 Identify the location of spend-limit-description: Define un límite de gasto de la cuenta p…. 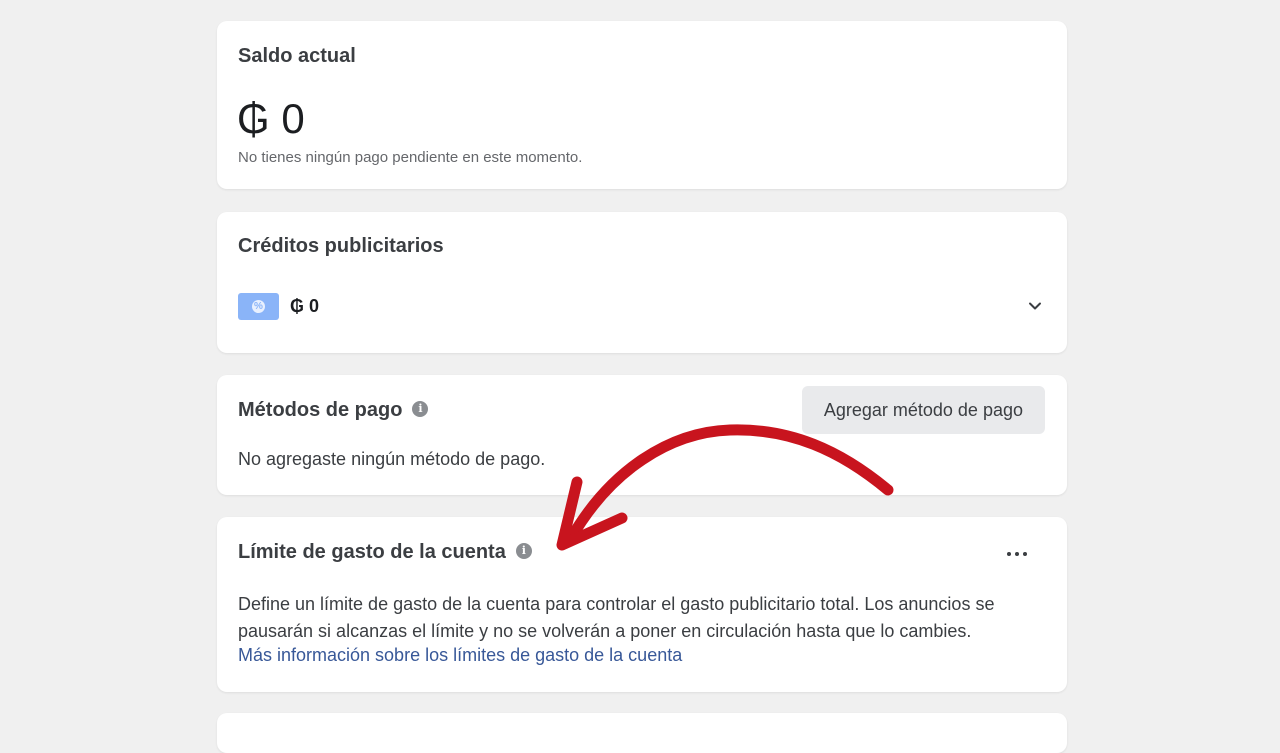
(616, 617).